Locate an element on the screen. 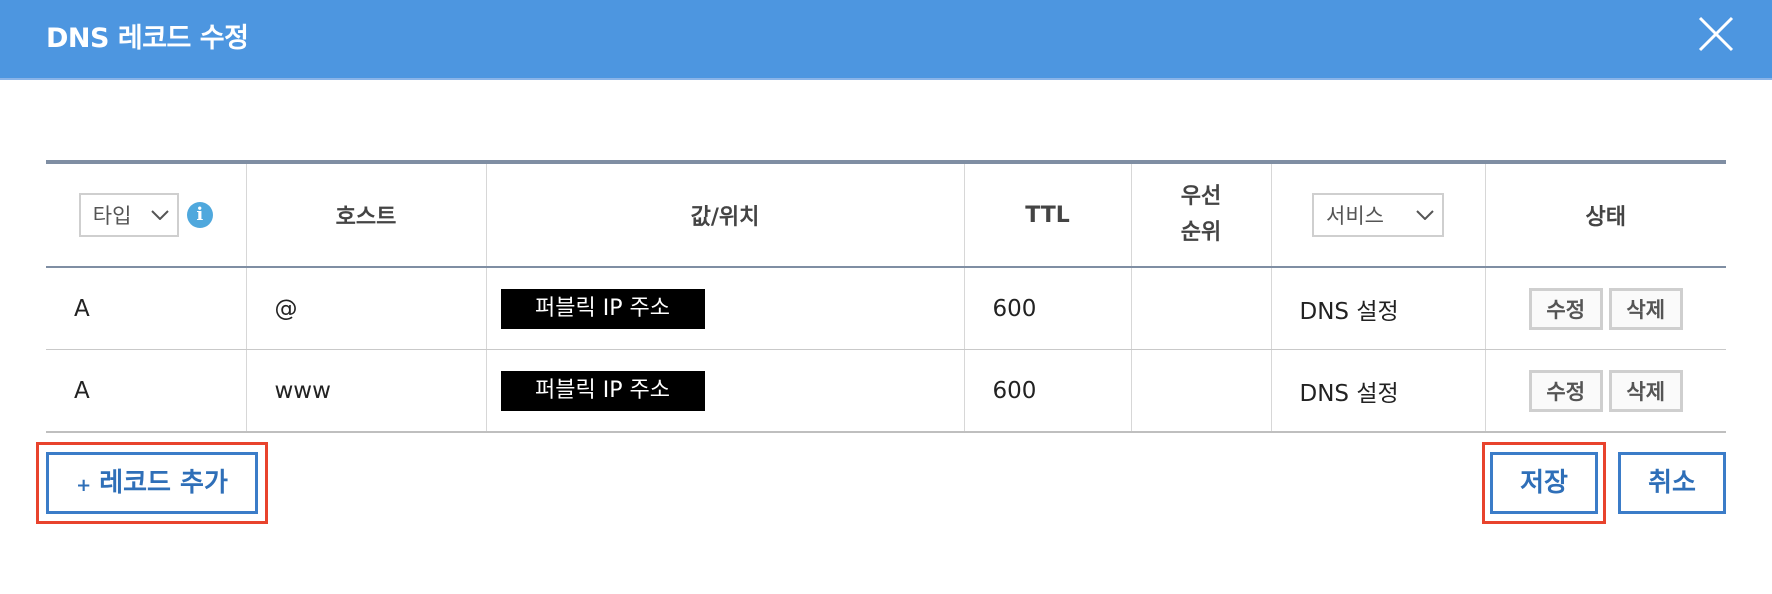 Image resolution: width=1772 pixels, height=594 pixels. plus-icon: + is located at coordinates (84, 485).